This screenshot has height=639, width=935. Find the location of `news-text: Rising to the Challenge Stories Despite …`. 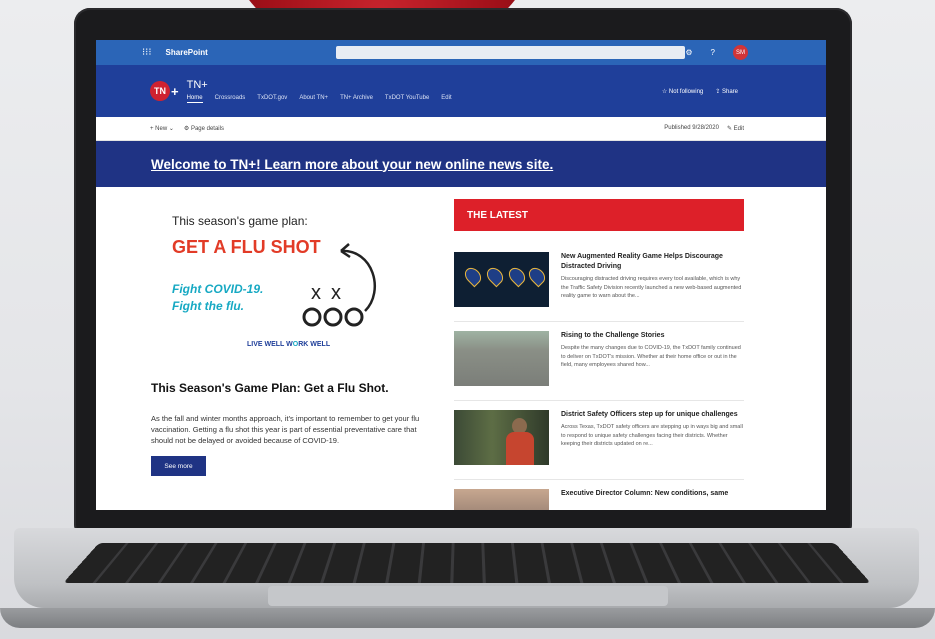

news-text: Rising to the Challenge Stories Despite … is located at coordinates (652, 358).